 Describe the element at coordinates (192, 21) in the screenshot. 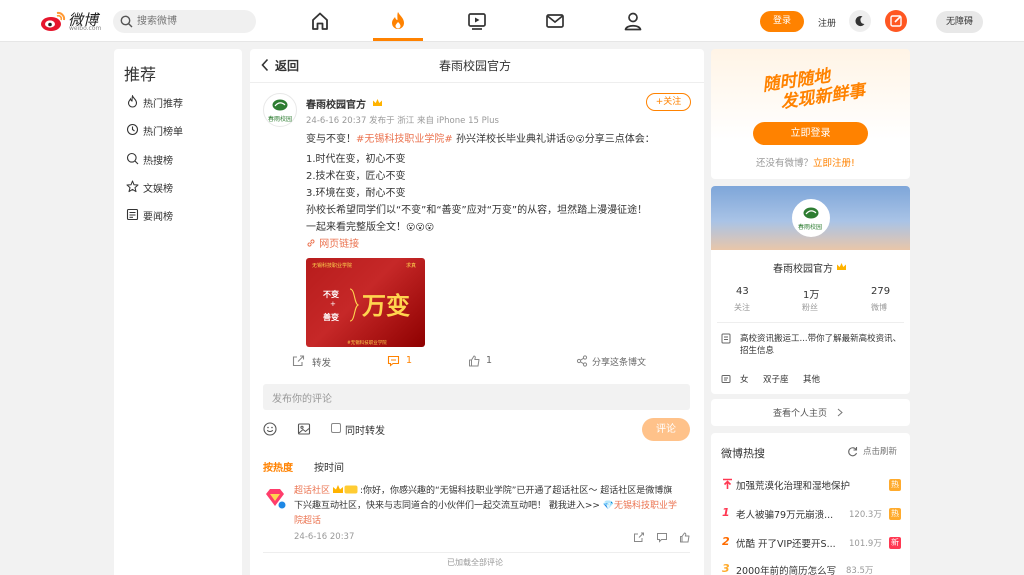

I see `search-input` at that location.